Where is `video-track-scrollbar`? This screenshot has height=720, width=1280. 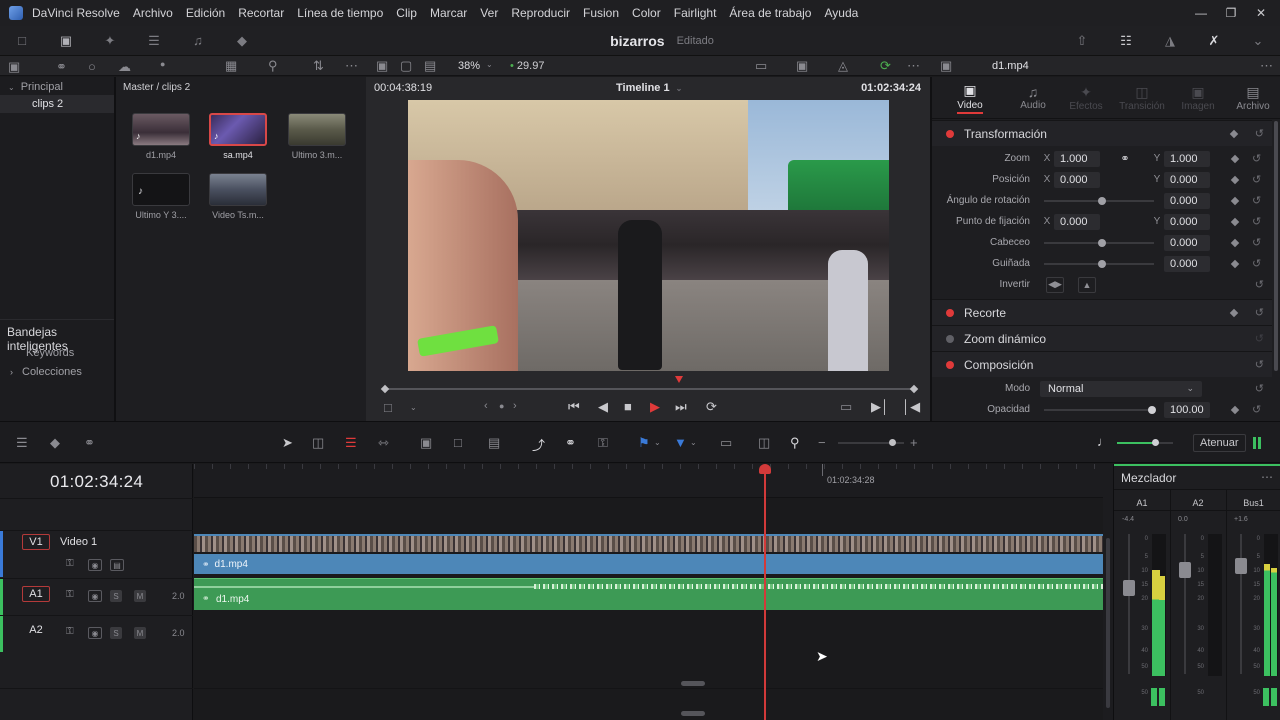
video-track-scrollbar is located at coordinates (693, 683).